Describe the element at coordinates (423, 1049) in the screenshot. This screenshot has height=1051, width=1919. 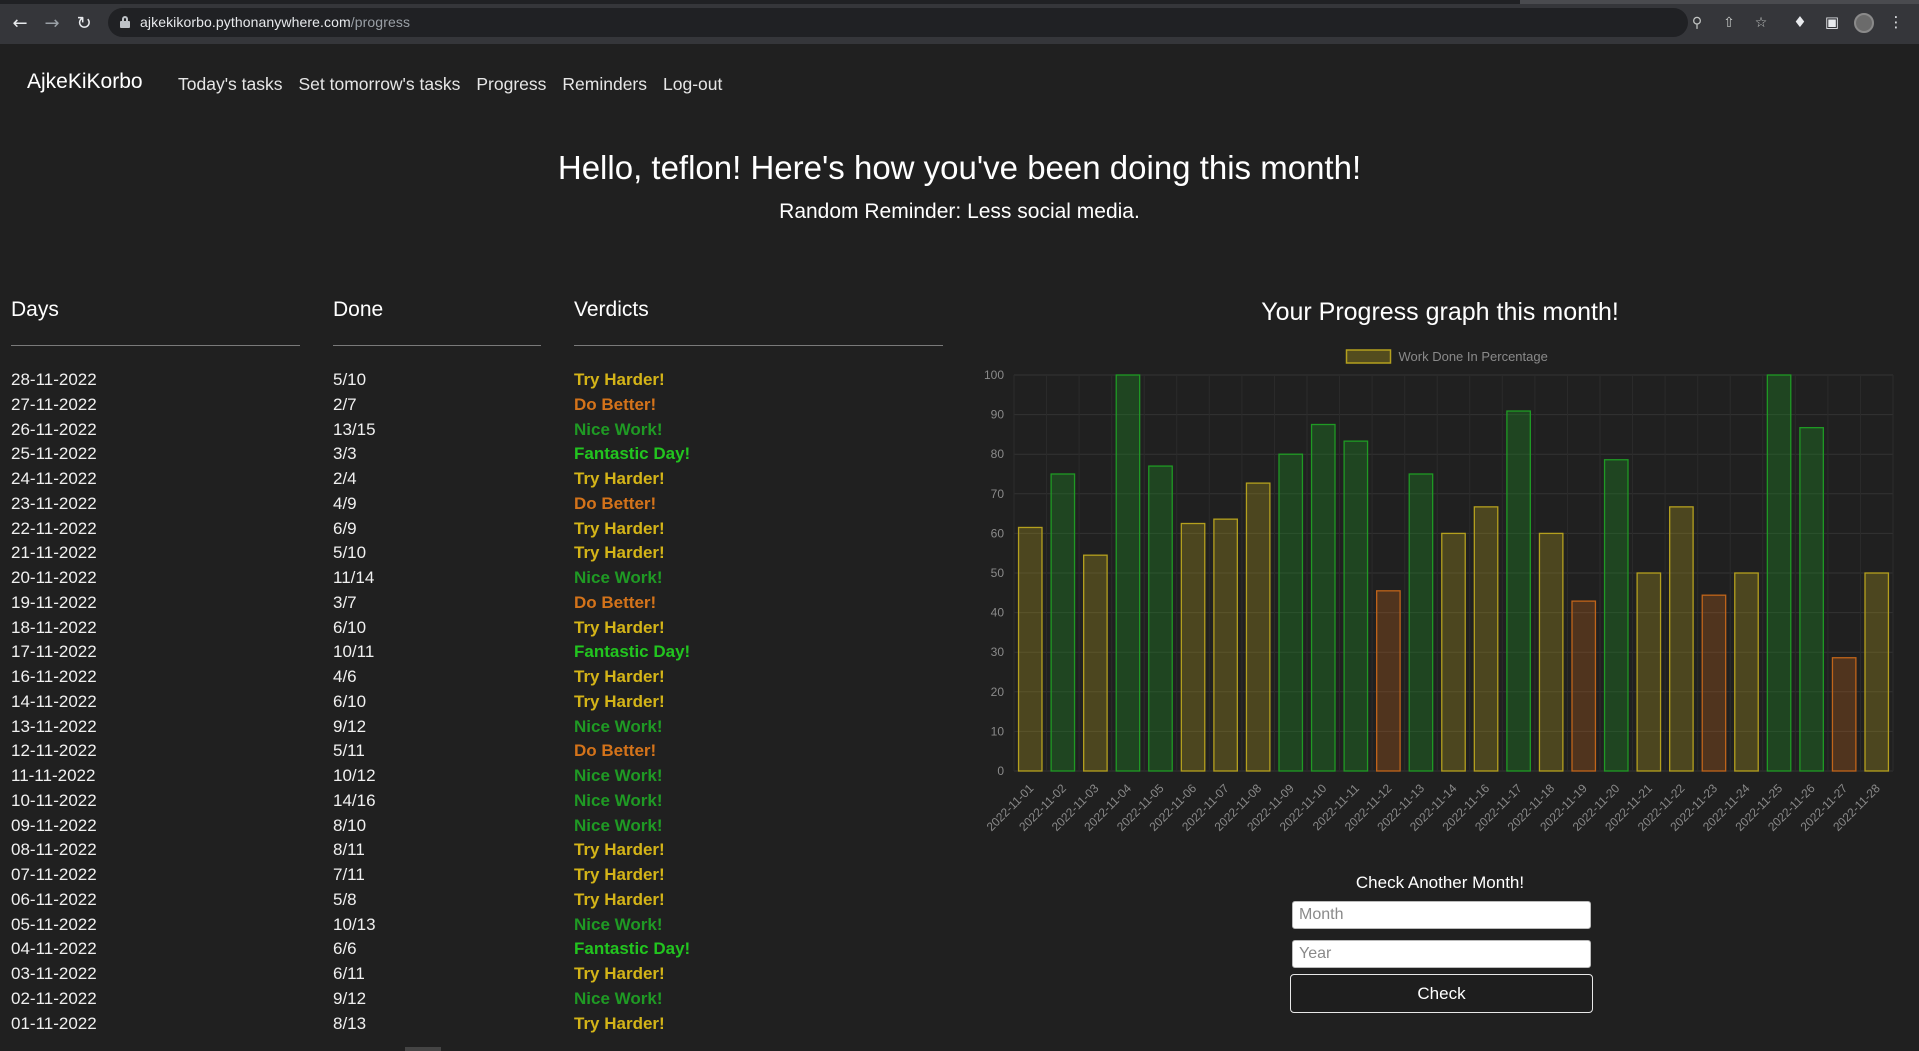
I see `horizontal-scrollbar` at that location.